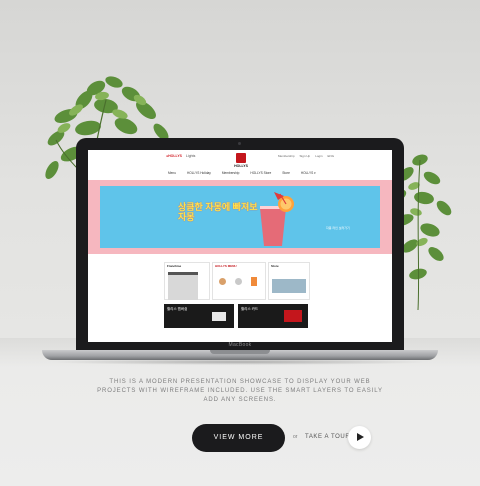 The image size is (480, 486). Describe the element at coordinates (286, 173) in the screenshot. I see `nav-item: Store` at that location.